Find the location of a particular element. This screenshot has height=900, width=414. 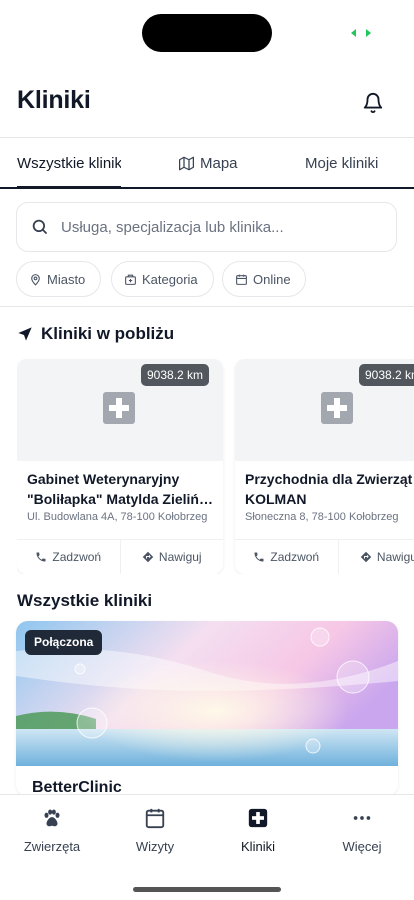

clinic-name-line: KOLMAN is located at coordinates (276, 499).